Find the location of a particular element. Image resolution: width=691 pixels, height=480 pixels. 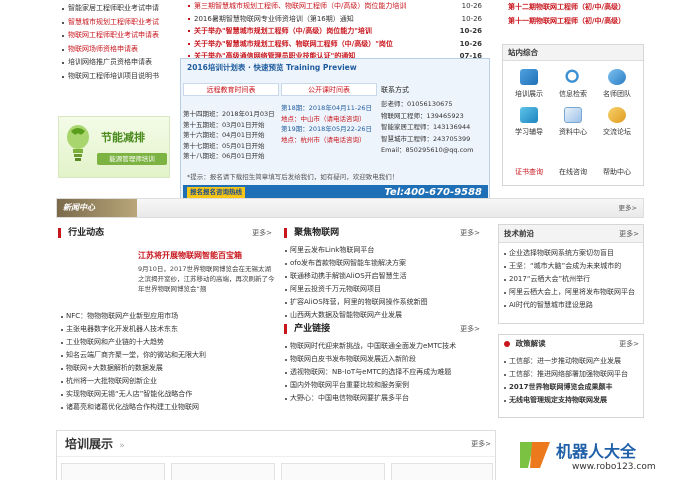

site-nav-title: 站内综合 is located at coordinates (573, 53).